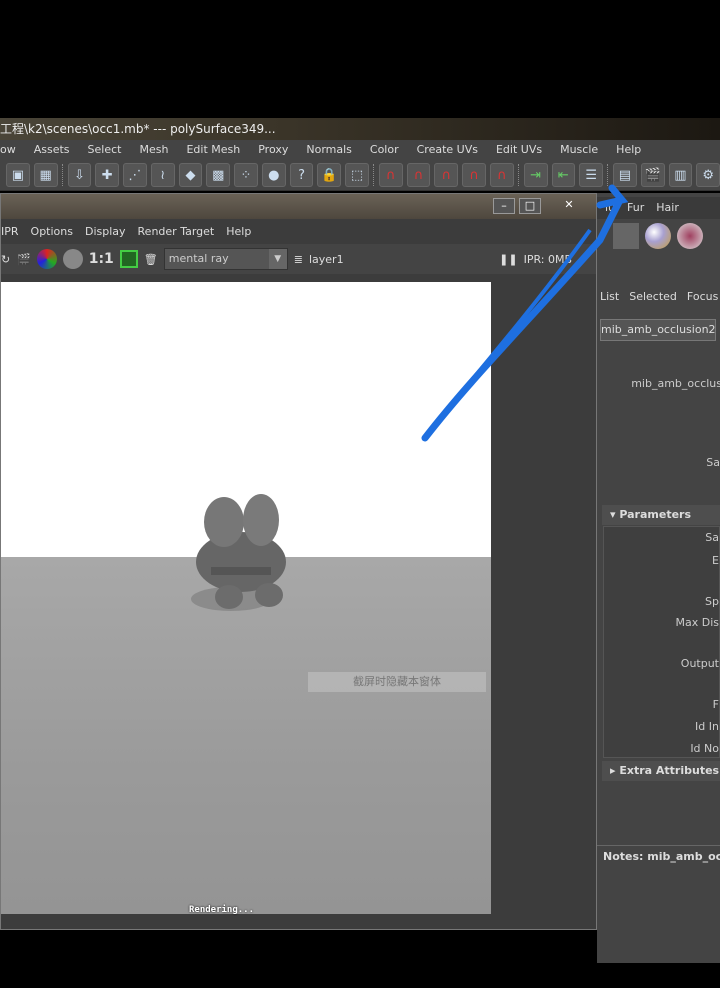  I want to click on annotation-arrow, so click(525, 313).